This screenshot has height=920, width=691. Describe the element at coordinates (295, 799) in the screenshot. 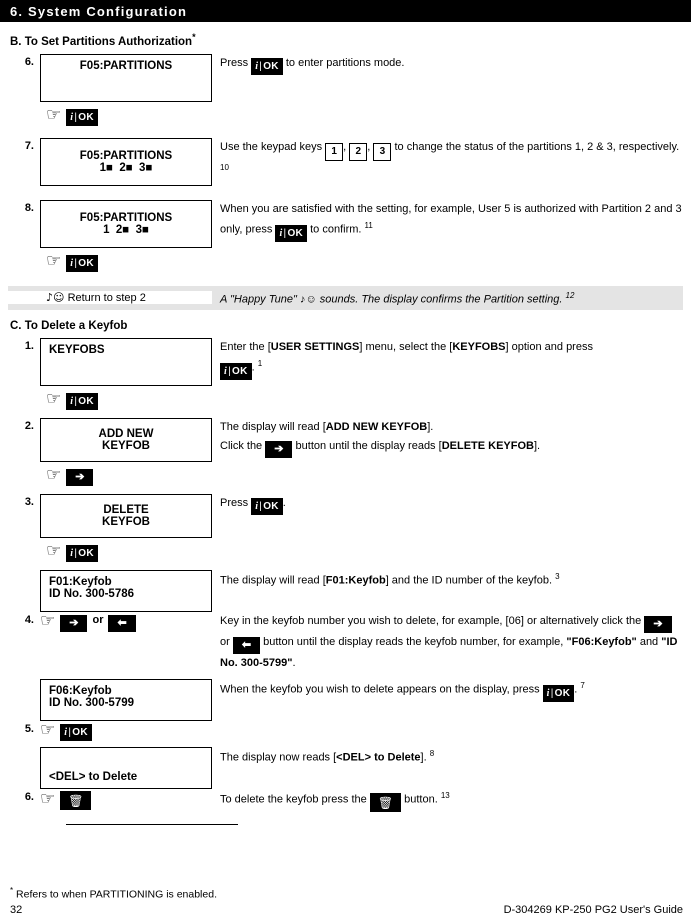

I see `instruction-text: To delete the keyfob press the` at that location.